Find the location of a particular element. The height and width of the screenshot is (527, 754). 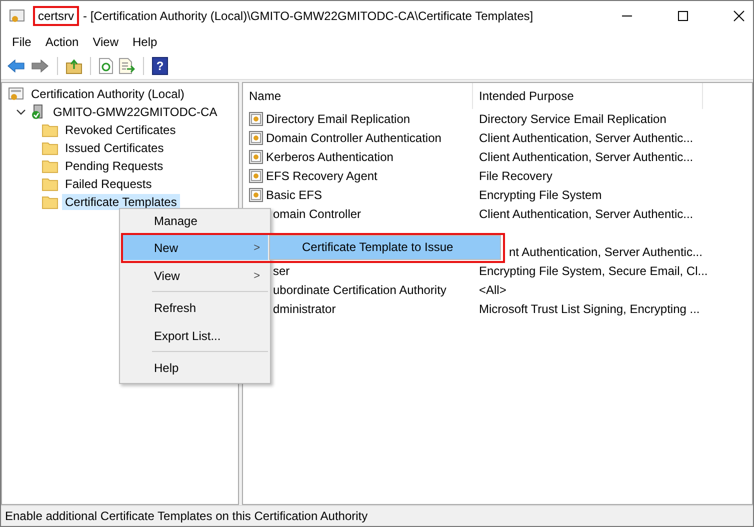

context-menu-item: Manage is located at coordinates (195, 220).